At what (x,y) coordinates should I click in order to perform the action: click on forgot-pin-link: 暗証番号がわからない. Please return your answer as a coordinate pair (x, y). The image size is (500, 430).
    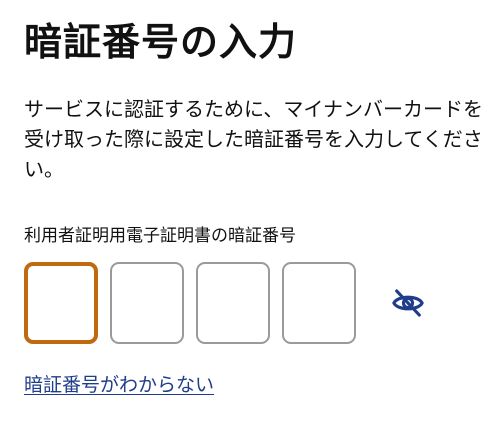
    Looking at the image, I should click on (119, 385).